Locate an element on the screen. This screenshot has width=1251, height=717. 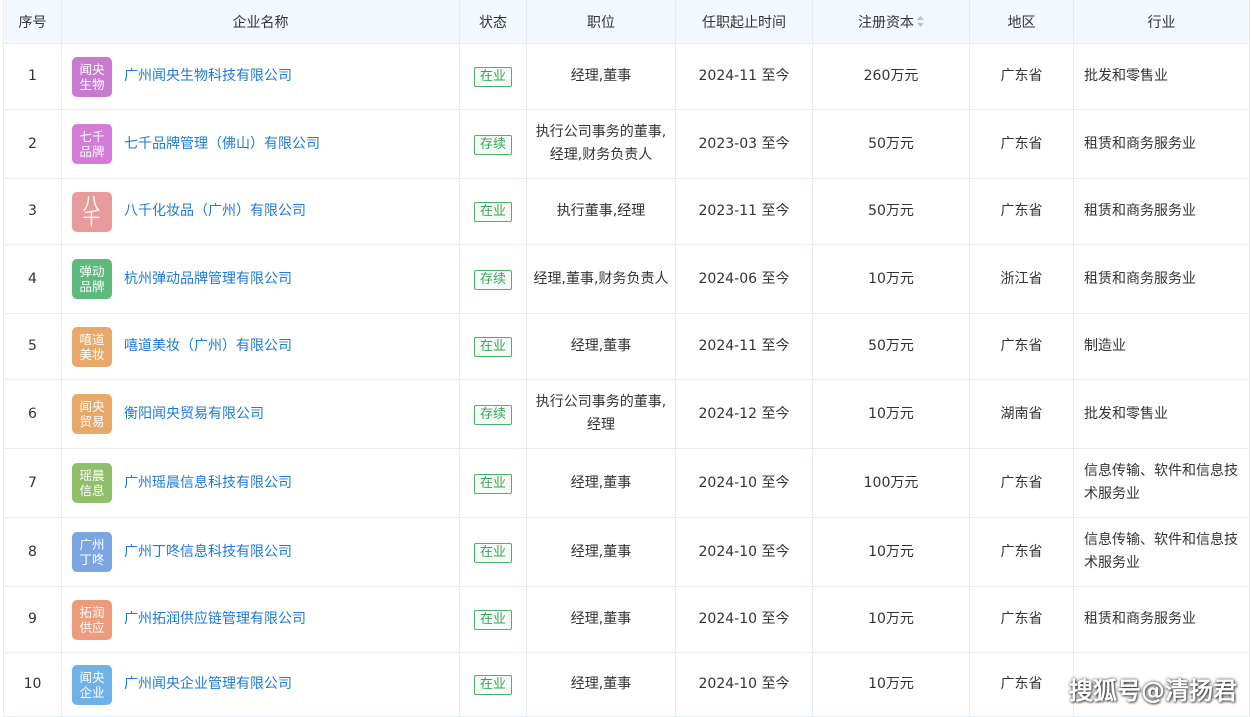
header-position: 职位 is located at coordinates (601, 22).